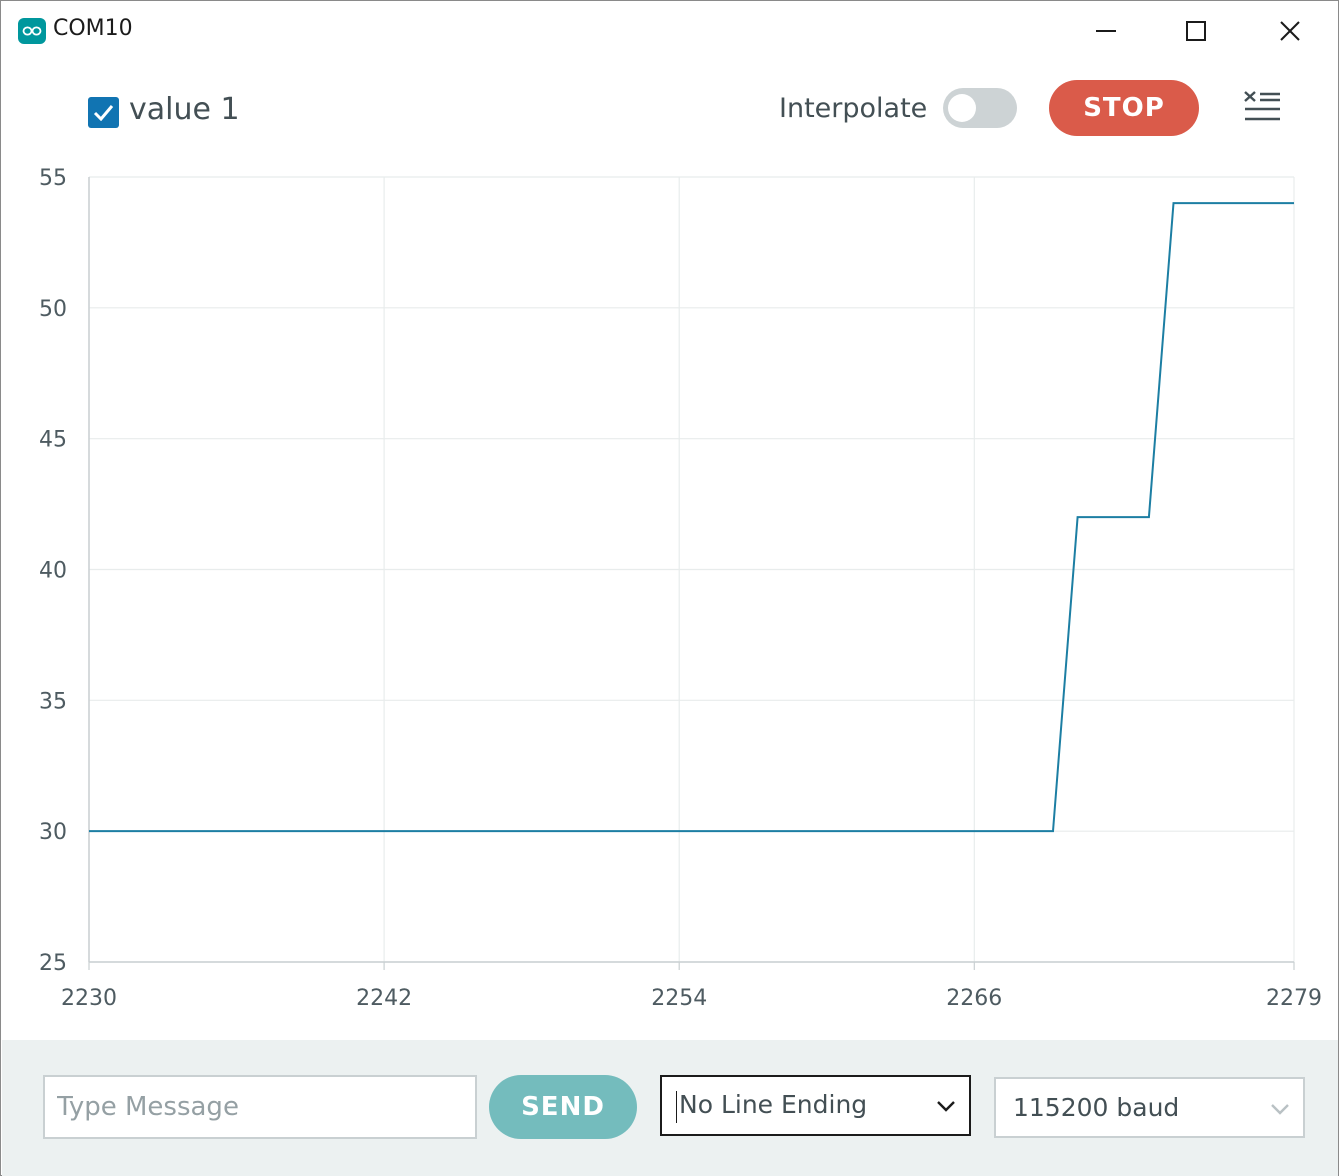 The width and height of the screenshot is (1339, 1176). I want to click on line-ending-select: No Line Ending, so click(815, 1105).